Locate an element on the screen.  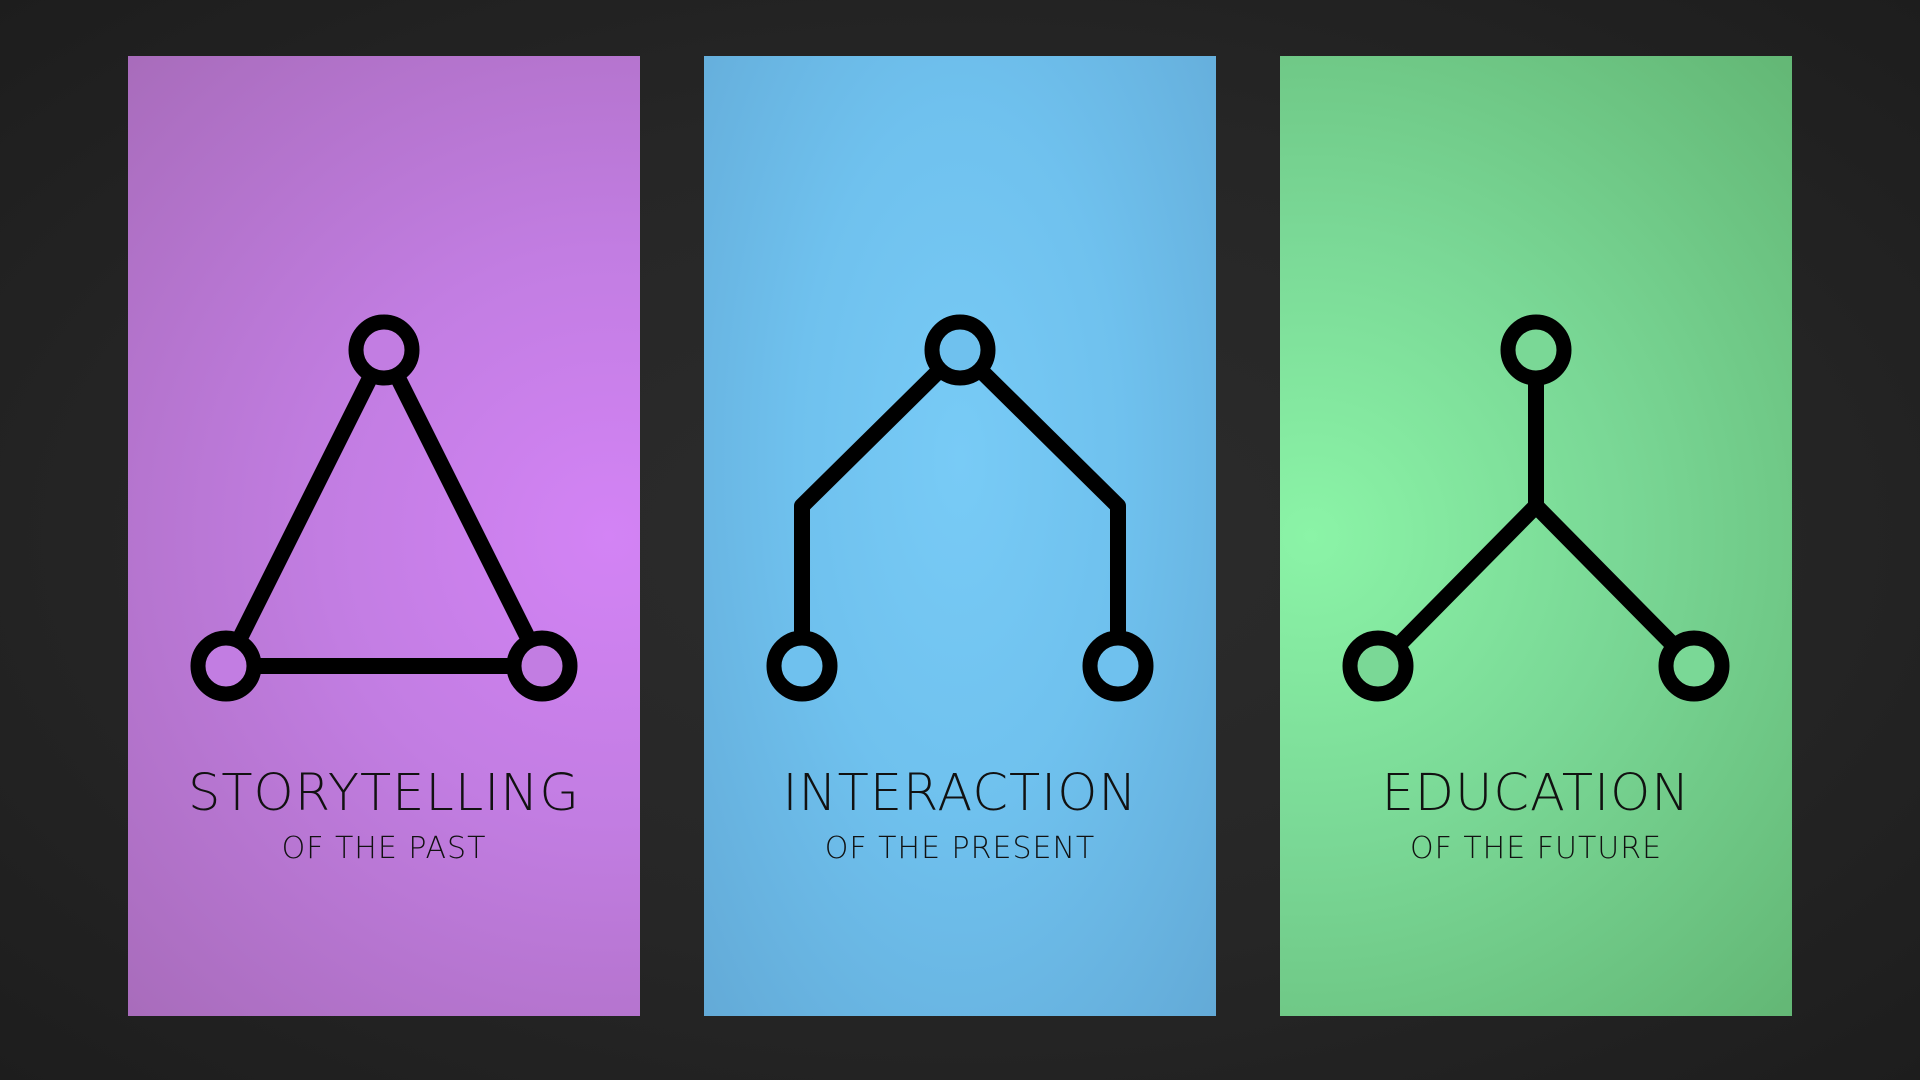
panel-subtitle: OF THE PRESENT is located at coordinates (960, 848).